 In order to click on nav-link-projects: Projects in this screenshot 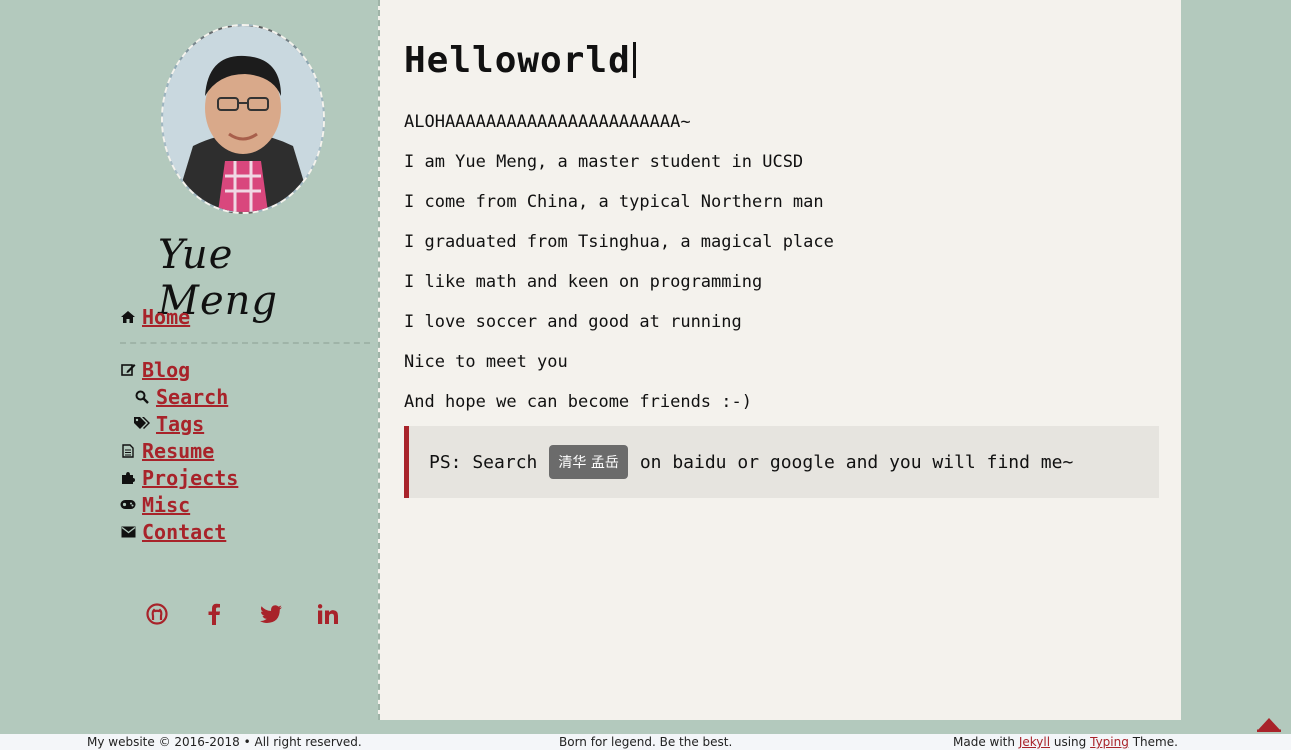, I will do `click(190, 478)`.